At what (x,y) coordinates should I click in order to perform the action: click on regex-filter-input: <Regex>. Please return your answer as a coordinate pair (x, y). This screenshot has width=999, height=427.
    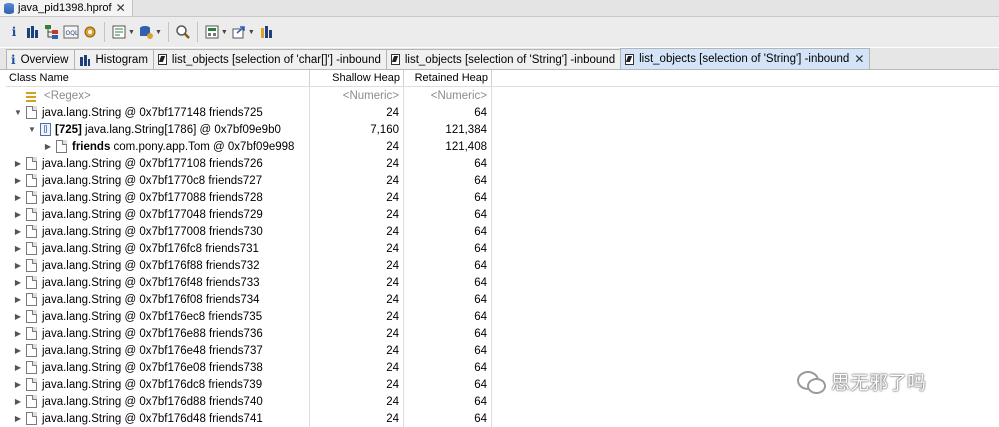
    Looking at the image, I should click on (67, 96).